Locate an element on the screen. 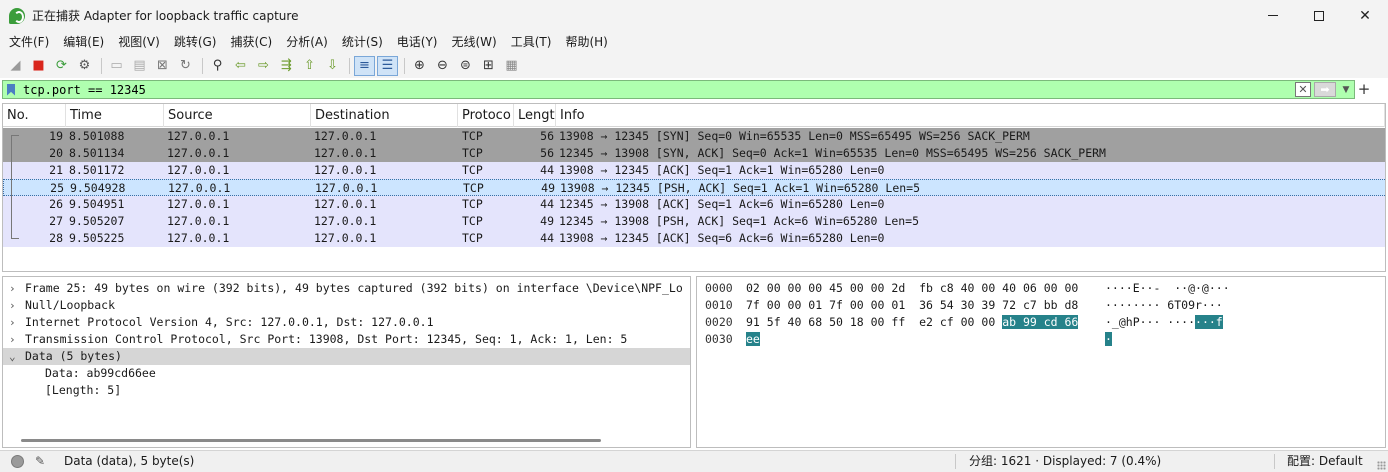 The image size is (1388, 472). save-file-button: ▤ is located at coordinates (139, 66).